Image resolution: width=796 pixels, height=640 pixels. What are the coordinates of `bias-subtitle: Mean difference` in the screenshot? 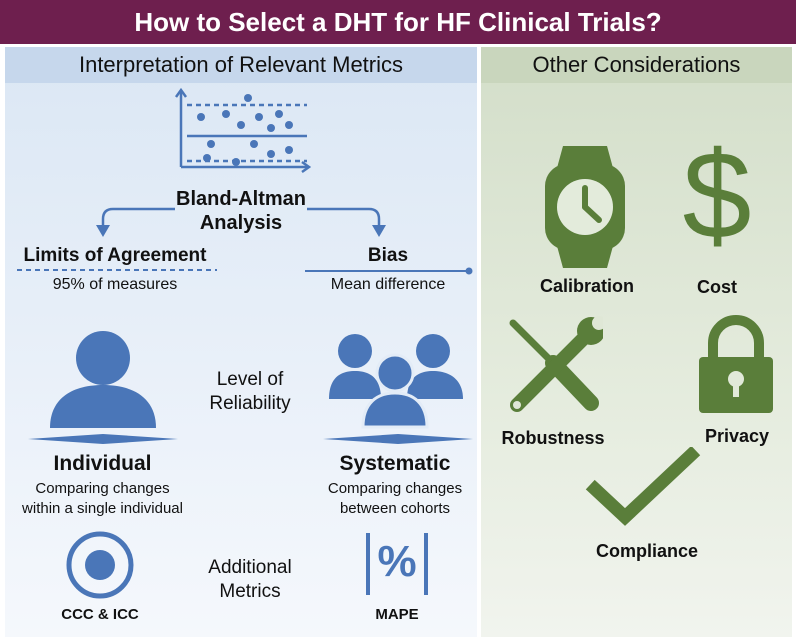 It's located at (388, 284).